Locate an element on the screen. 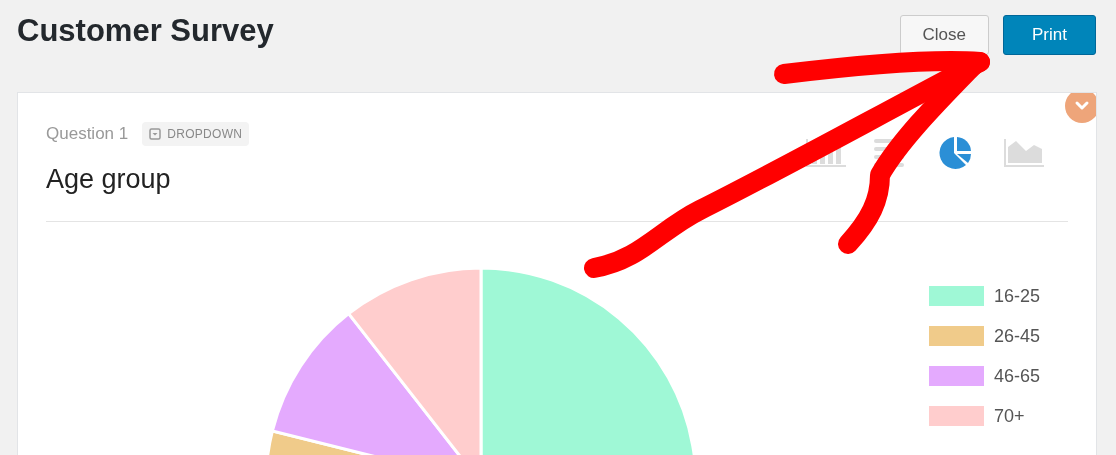 The height and width of the screenshot is (455, 1116). legend-label: 46-65 is located at coordinates (1016, 376).